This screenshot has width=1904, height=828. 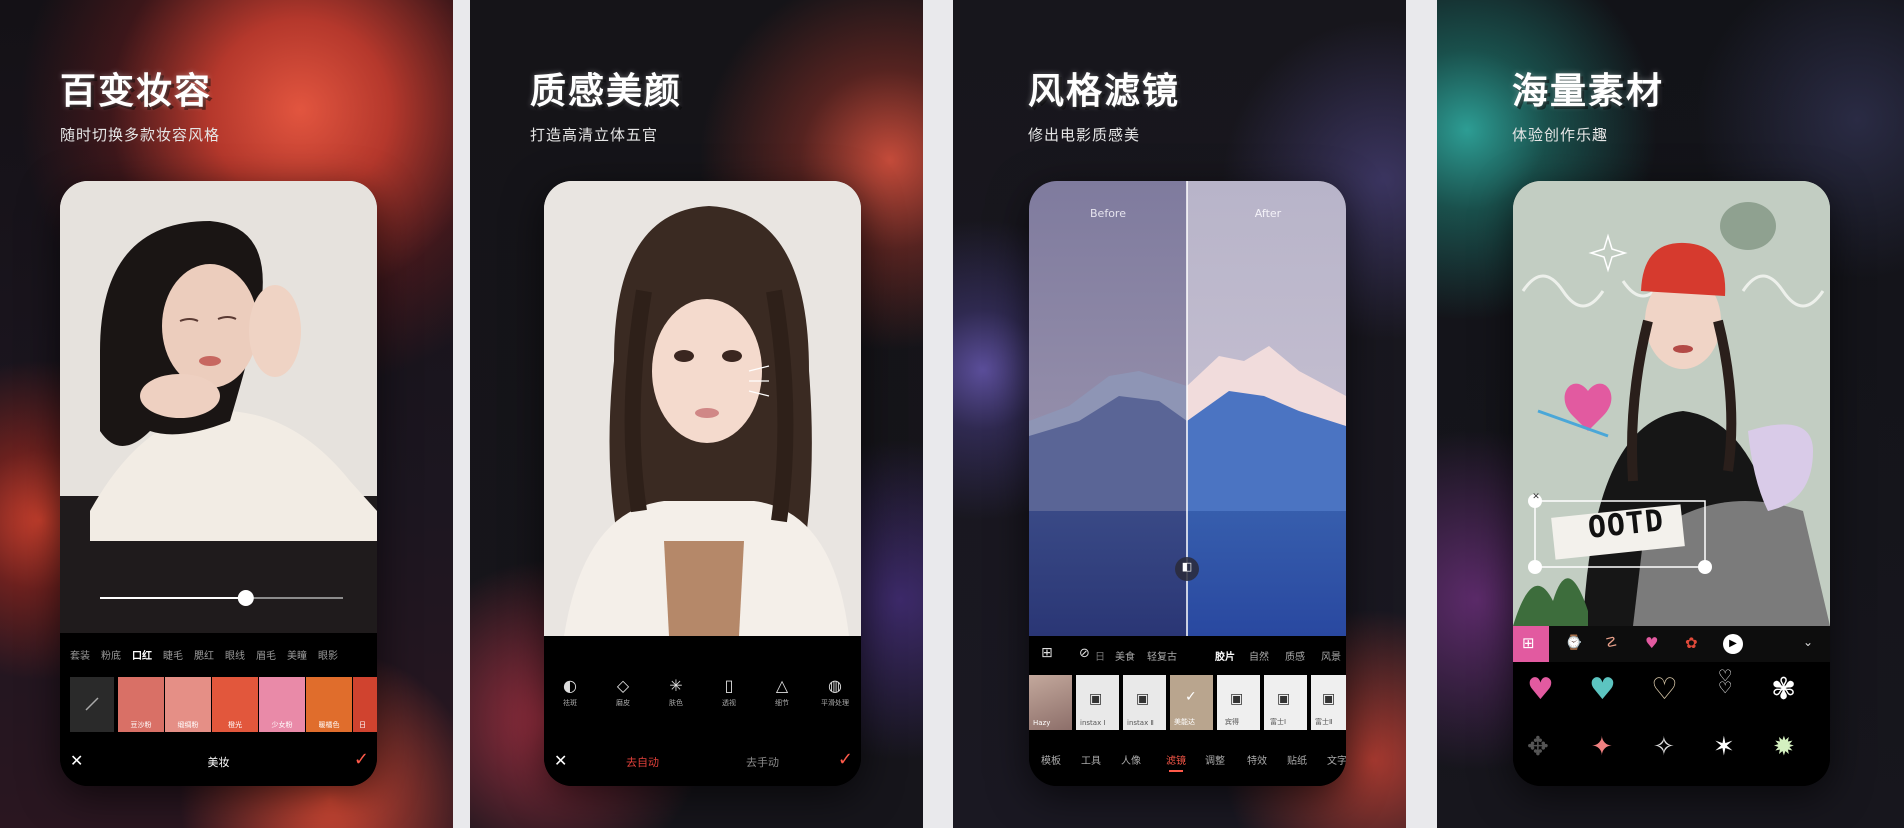 I want to click on editor-tab-bar: 模板 工具 人像 滤镜 调整 特效 贴纸 文字, so click(x=1187, y=762).